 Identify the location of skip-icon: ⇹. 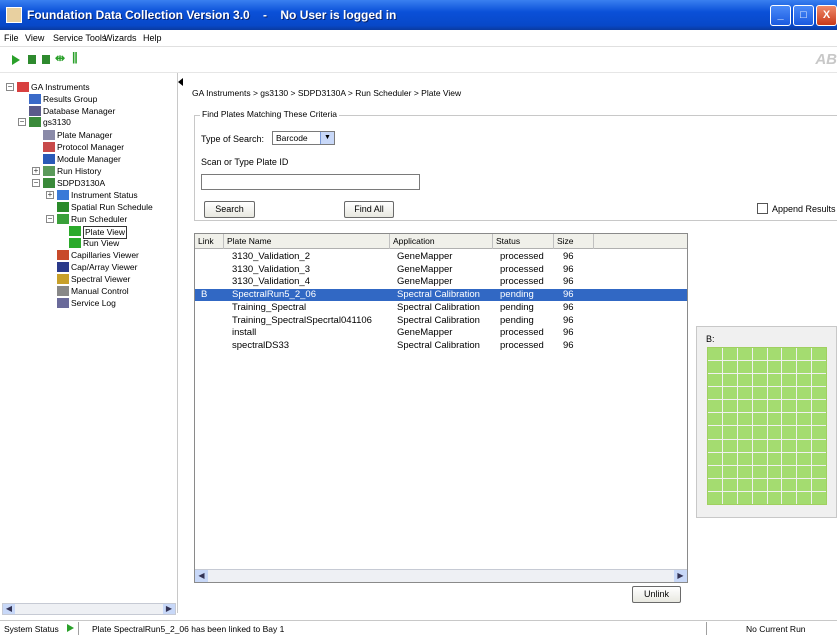
(60, 58).